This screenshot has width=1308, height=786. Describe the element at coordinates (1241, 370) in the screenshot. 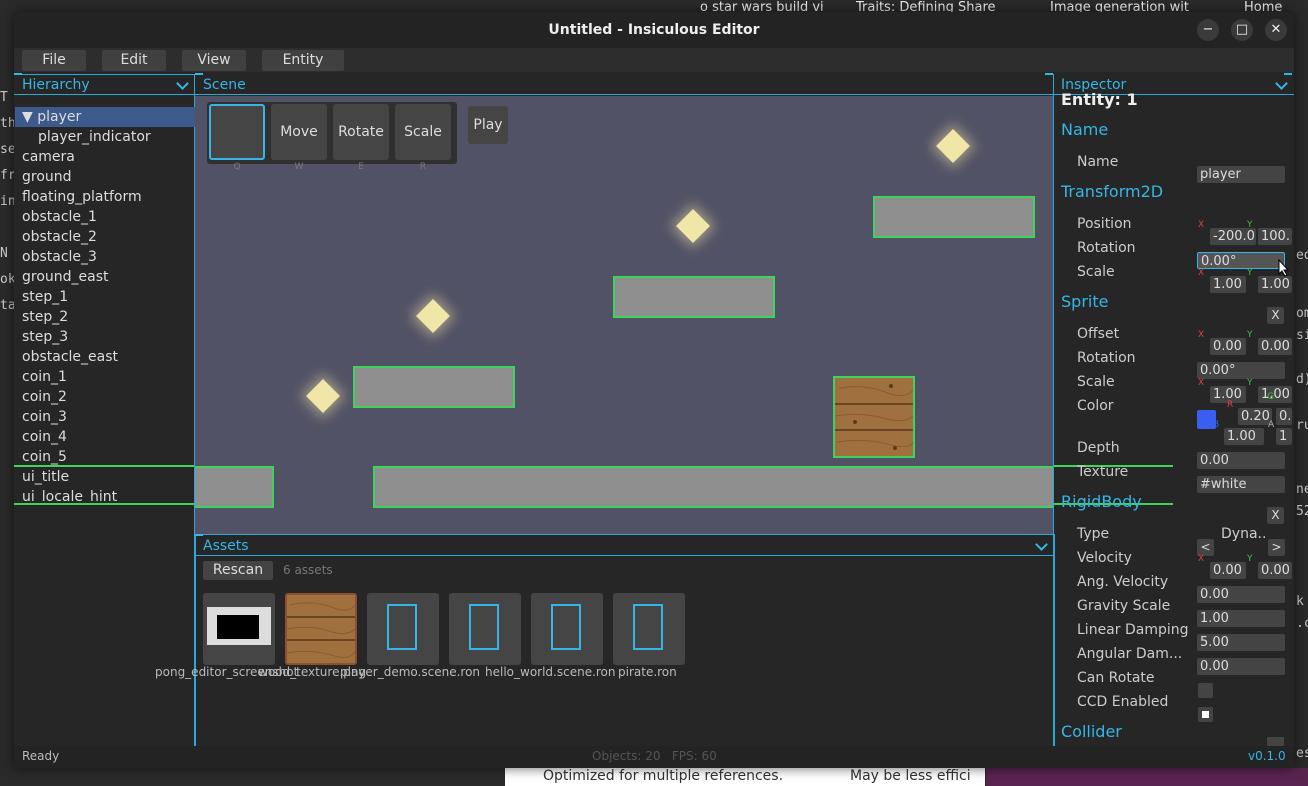

I see `sprite-rotation-input: 0.00°` at that location.